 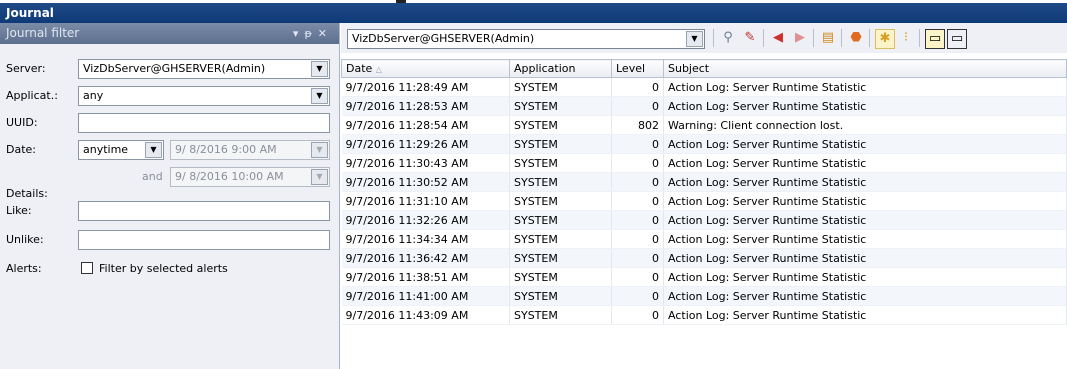 What do you see at coordinates (32, 95) in the screenshot?
I see `application-label: Applicat.:` at bounding box center [32, 95].